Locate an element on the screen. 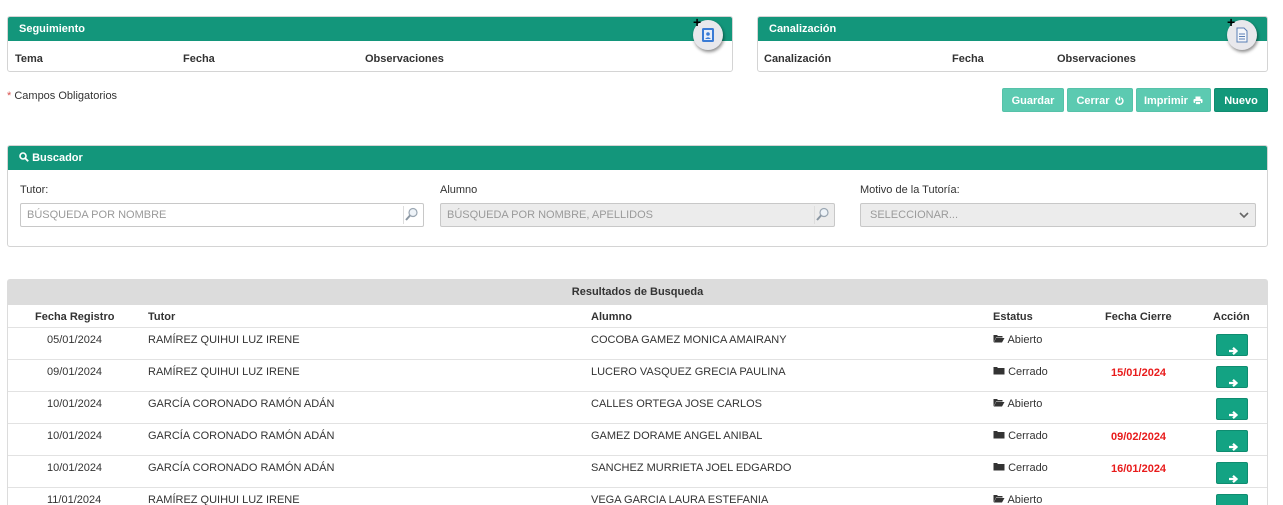 The image size is (1283, 505). cell-alumno: LUCERO VASQUEZ GRECIA PAULINA is located at coordinates (688, 372).